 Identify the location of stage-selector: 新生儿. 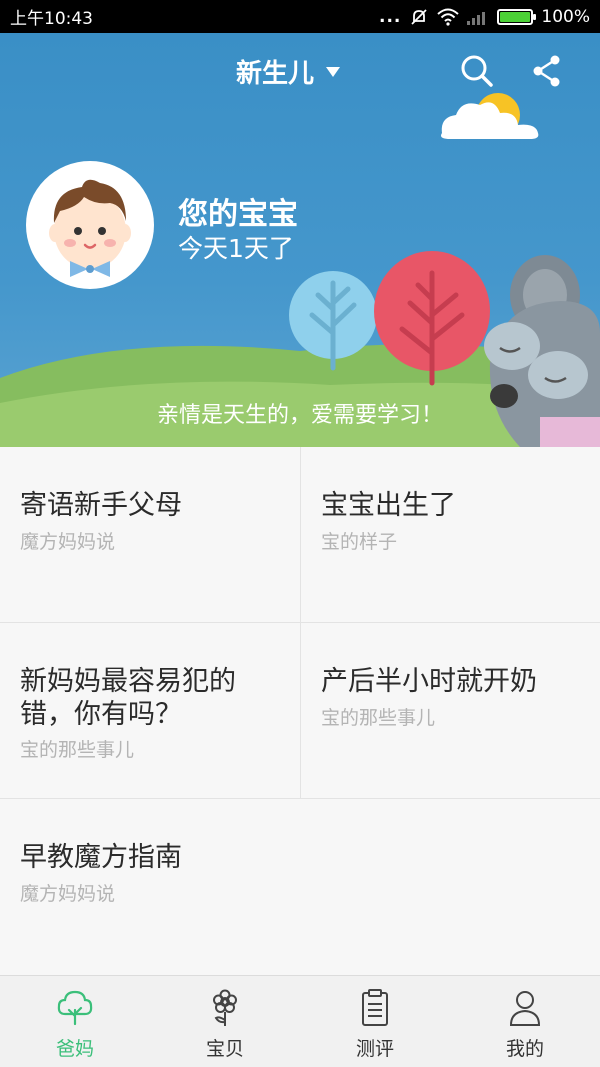
(288, 71).